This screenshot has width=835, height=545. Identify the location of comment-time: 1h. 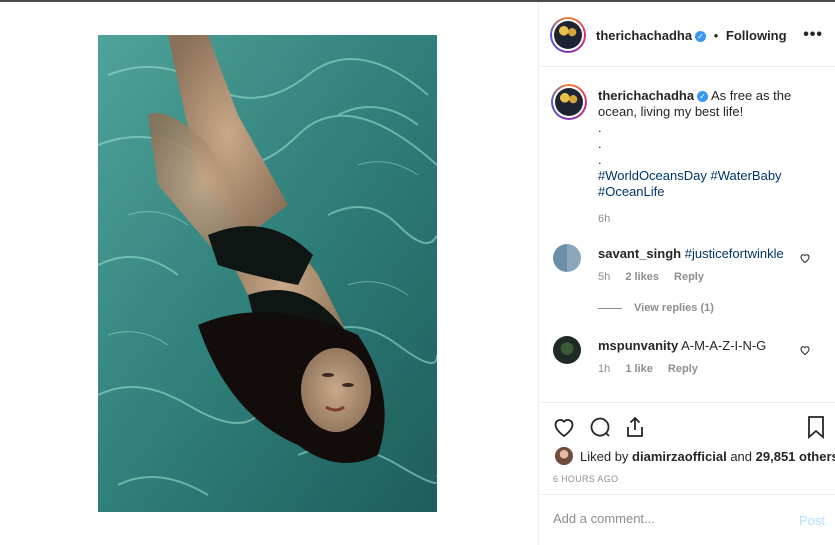
(604, 369).